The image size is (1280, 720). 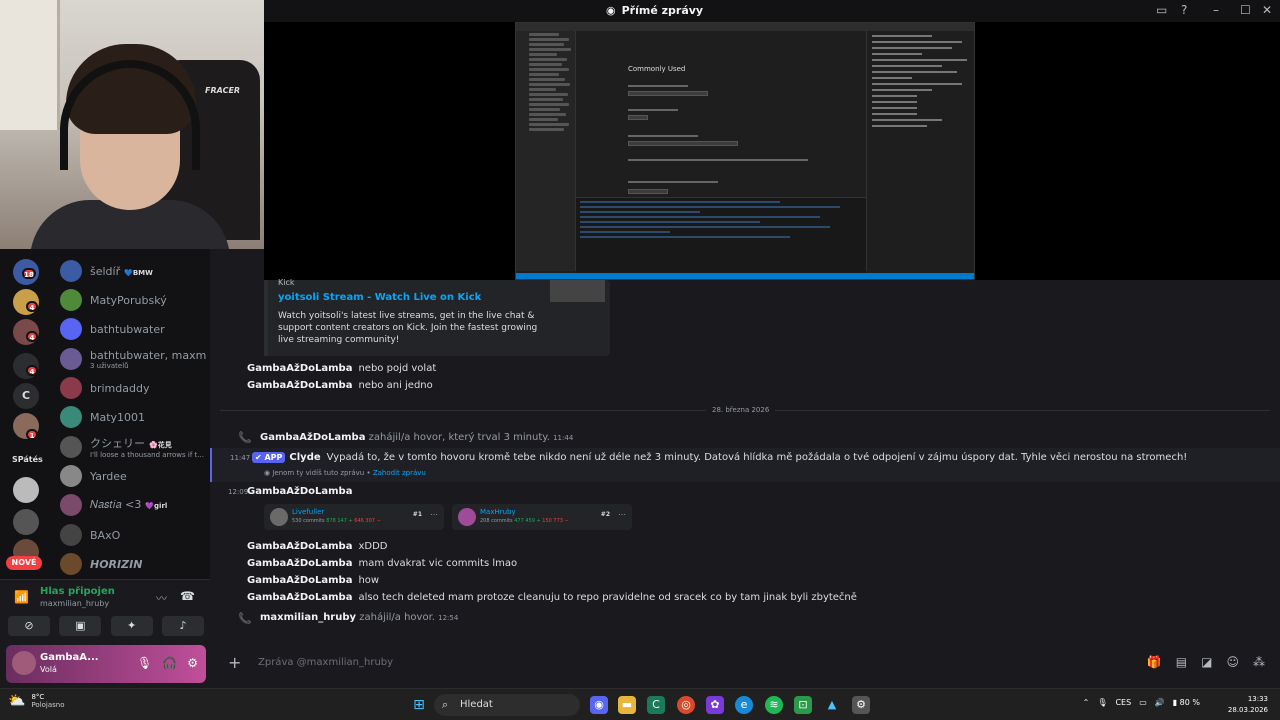 I want to click on dm-item: BAxO, so click(x=131, y=535).